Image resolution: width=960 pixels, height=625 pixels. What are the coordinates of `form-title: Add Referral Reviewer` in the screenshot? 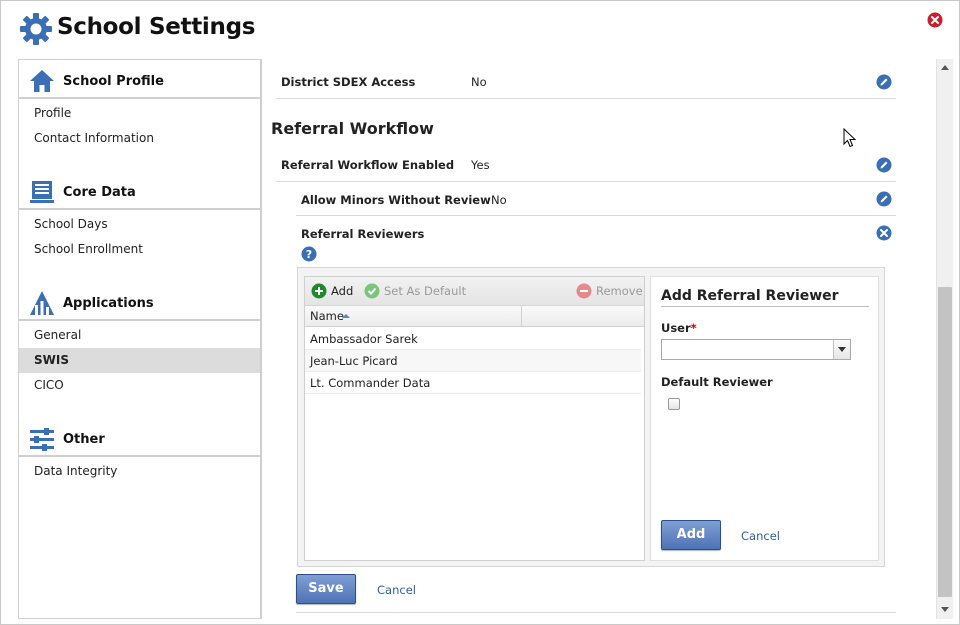 It's located at (765, 297).